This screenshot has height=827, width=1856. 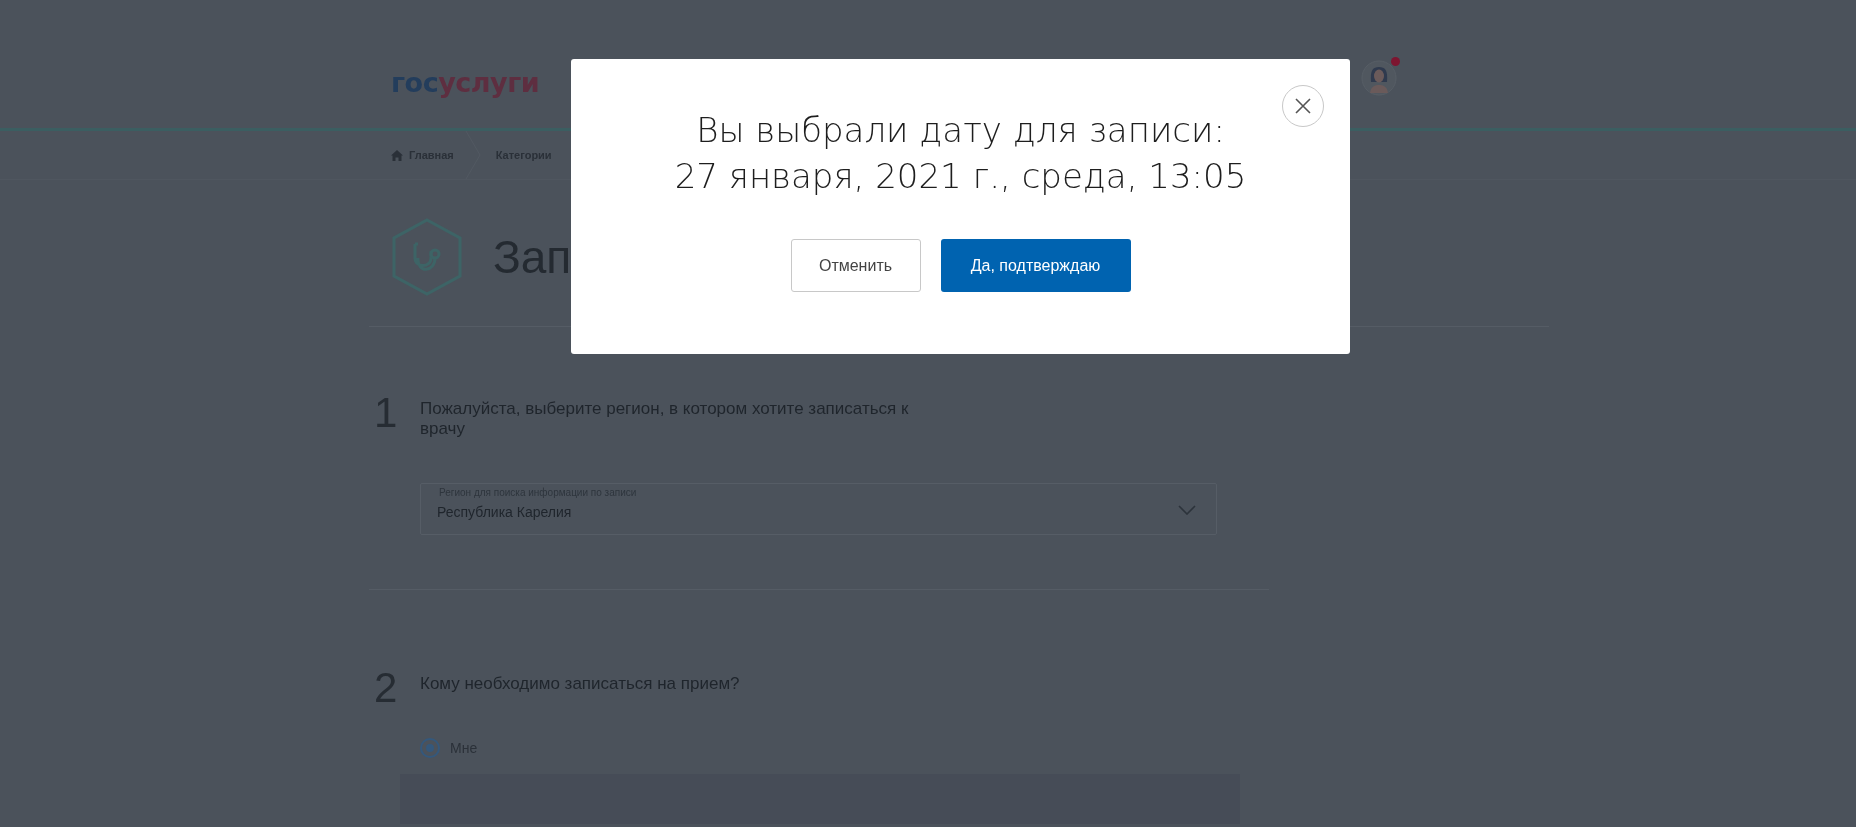 I want to click on confirm-button: Да, подтверждаю, so click(x=1035, y=265).